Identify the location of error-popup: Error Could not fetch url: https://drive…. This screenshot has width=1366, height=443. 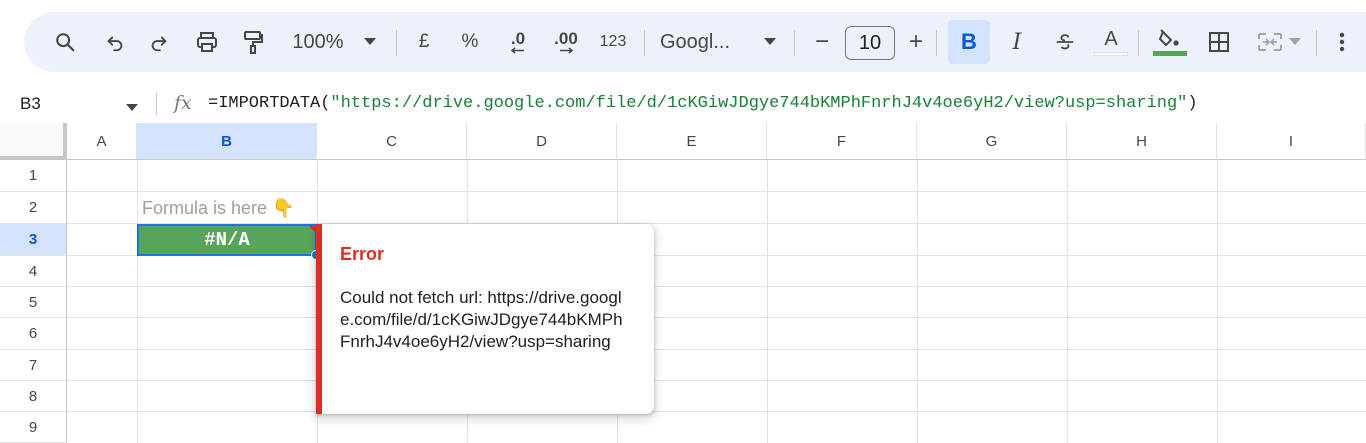
(485, 319).